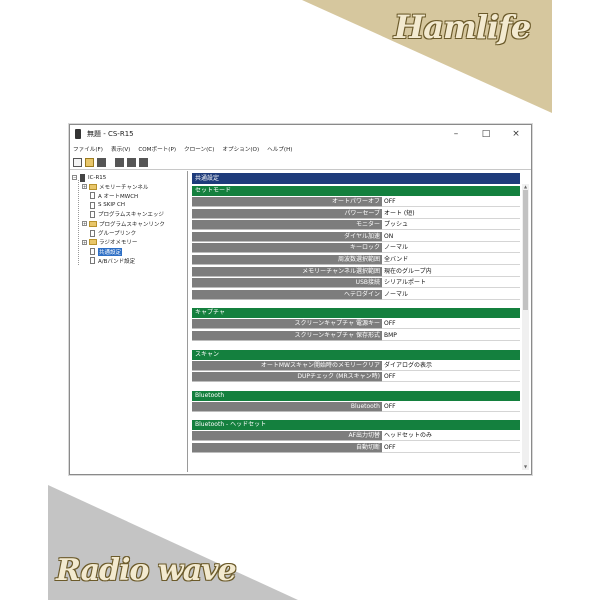 The image size is (600, 600). I want to click on new-icon, so click(77, 162).